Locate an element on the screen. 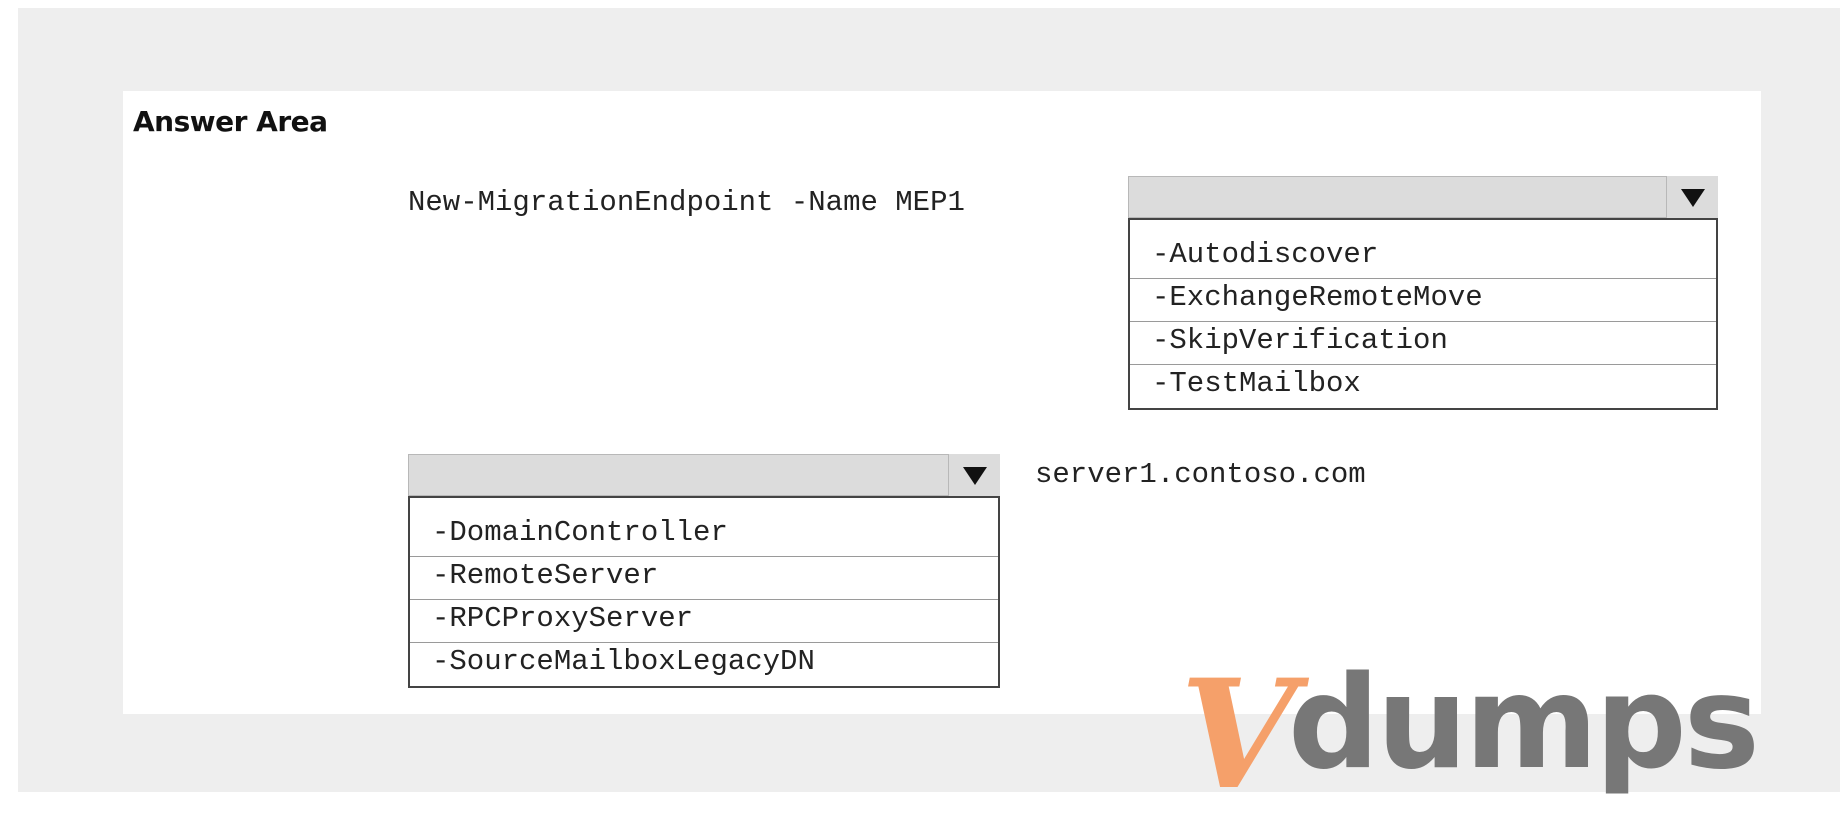  answer-area-title: Answer Area is located at coordinates (230, 121).